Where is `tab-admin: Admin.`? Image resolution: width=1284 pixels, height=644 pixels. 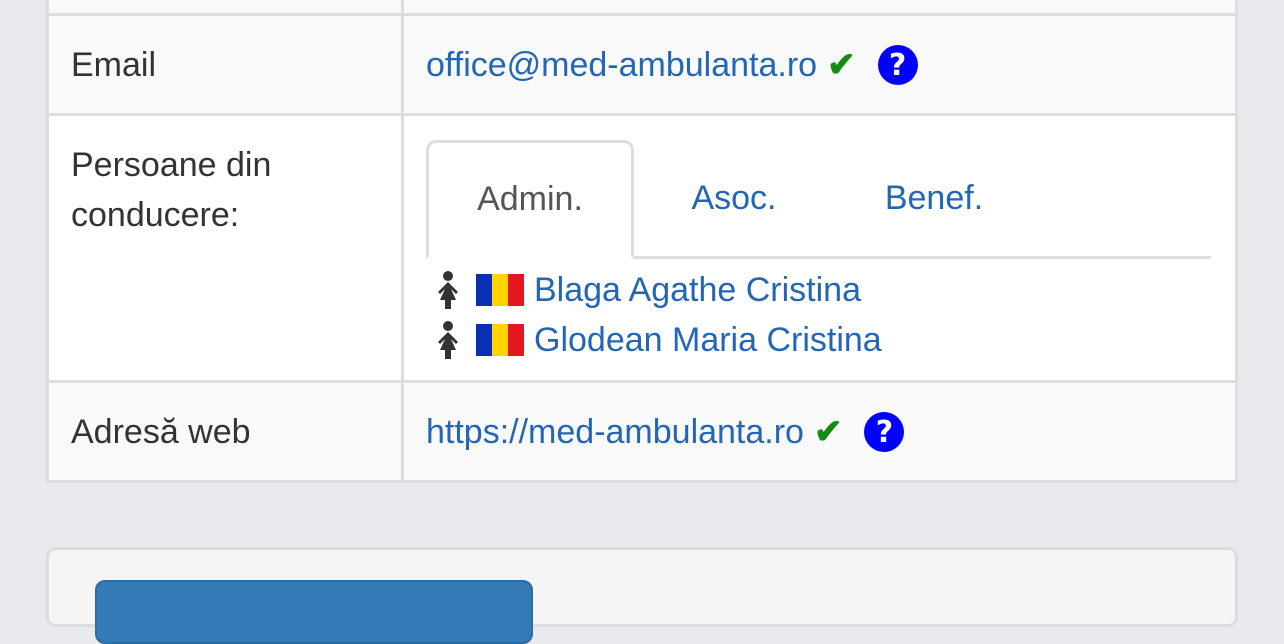
tab-admin: Admin. is located at coordinates (530, 199).